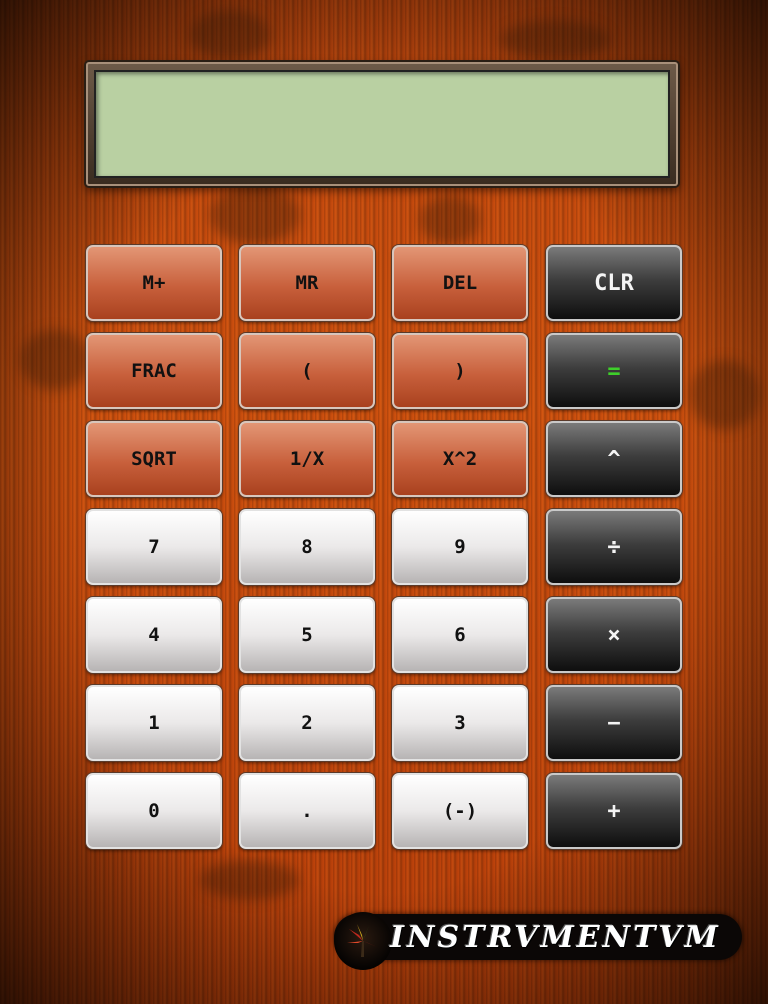 Image resolution: width=768 pixels, height=1004 pixels. I want to click on square-button: X^2, so click(460, 459).